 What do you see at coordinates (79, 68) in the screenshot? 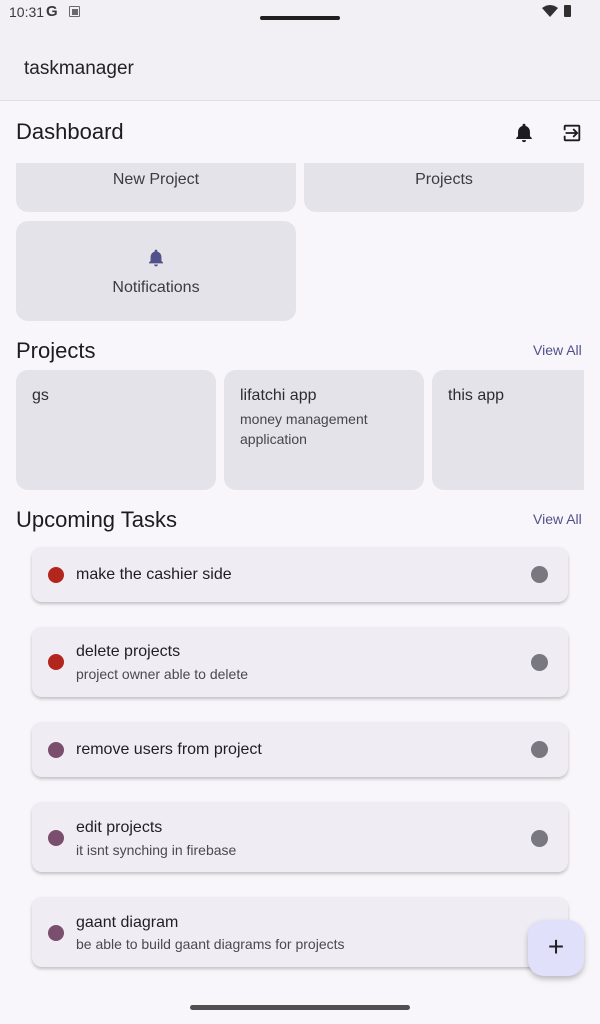
I see `app-title: taskmanager` at bounding box center [79, 68].